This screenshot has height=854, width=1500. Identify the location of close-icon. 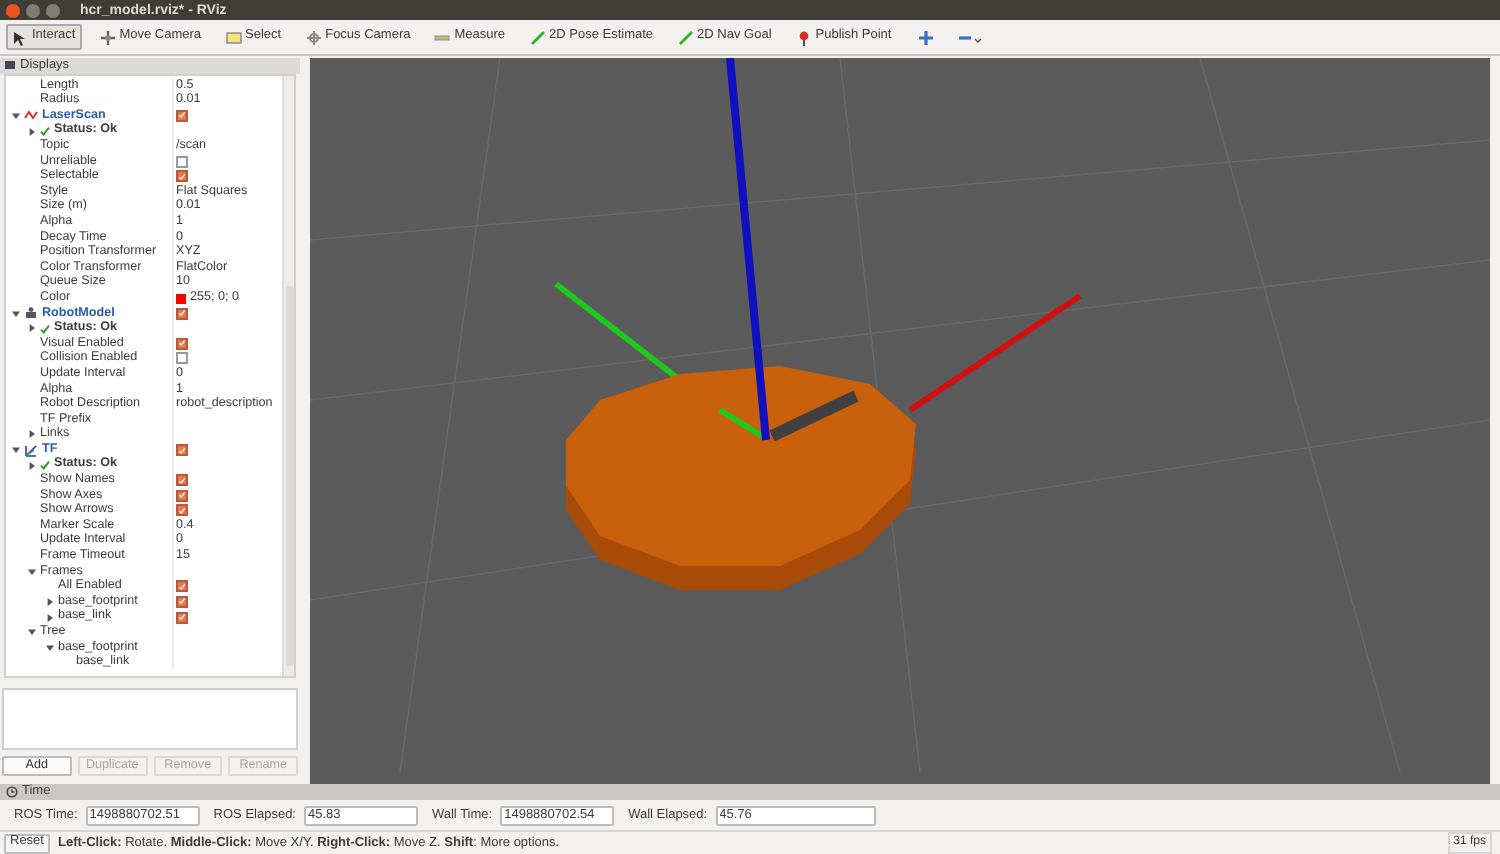
(13, 10).